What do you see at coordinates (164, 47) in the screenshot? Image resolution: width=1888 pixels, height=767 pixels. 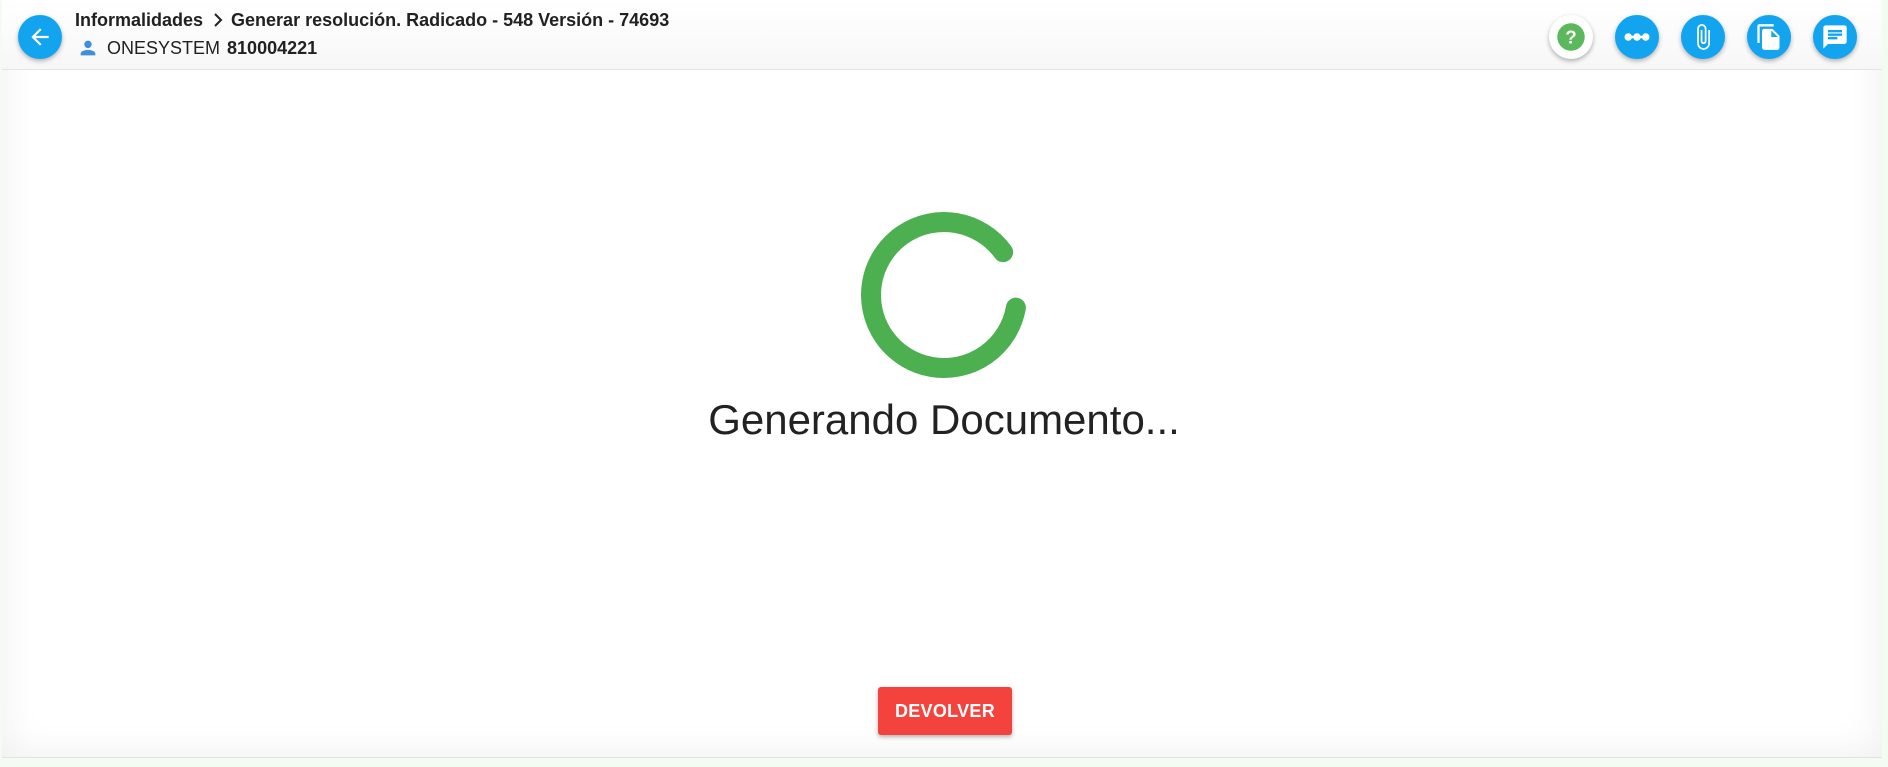 I see `user-name: ONESYSTEM` at bounding box center [164, 47].